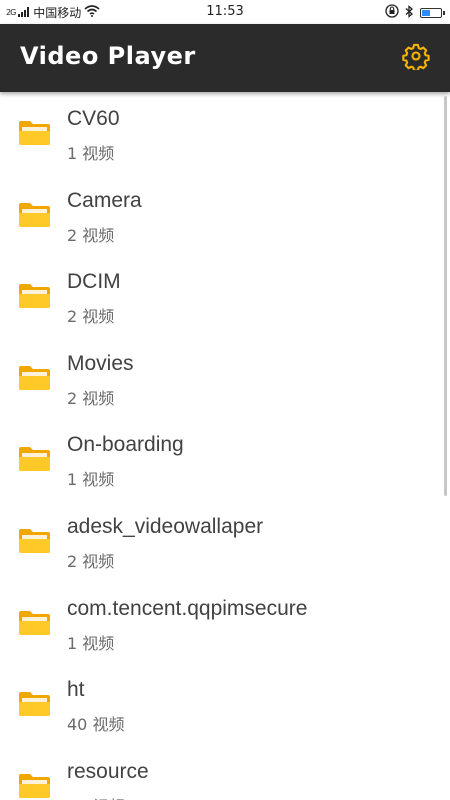 The width and height of the screenshot is (450, 800). What do you see at coordinates (108, 771) in the screenshot?
I see `folder-name: resource` at bounding box center [108, 771].